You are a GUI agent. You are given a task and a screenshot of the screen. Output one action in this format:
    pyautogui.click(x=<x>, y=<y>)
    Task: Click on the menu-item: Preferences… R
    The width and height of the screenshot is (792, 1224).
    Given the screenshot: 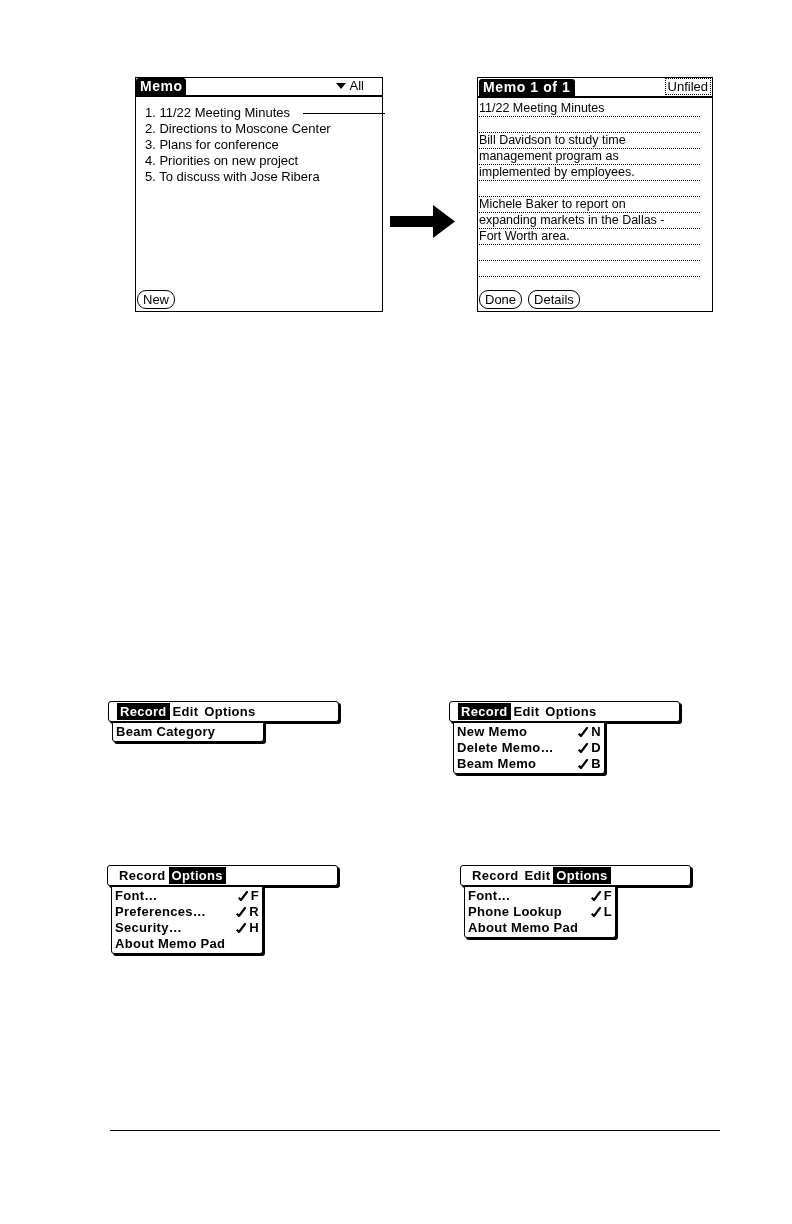 What is the action you would take?
    pyautogui.click(x=187, y=912)
    